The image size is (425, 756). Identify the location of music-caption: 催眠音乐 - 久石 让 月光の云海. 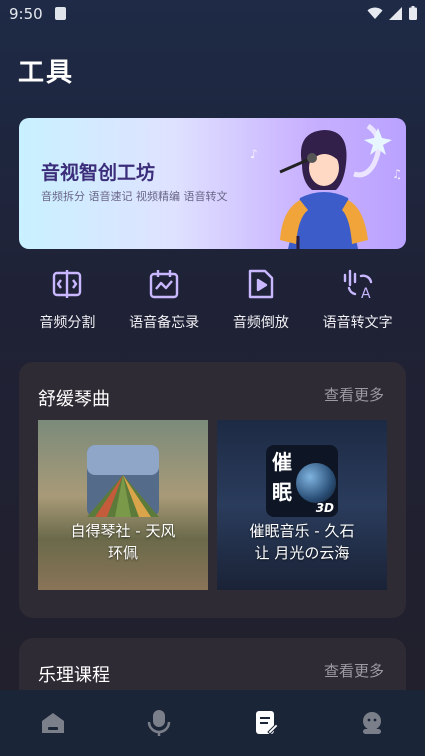
(302, 542).